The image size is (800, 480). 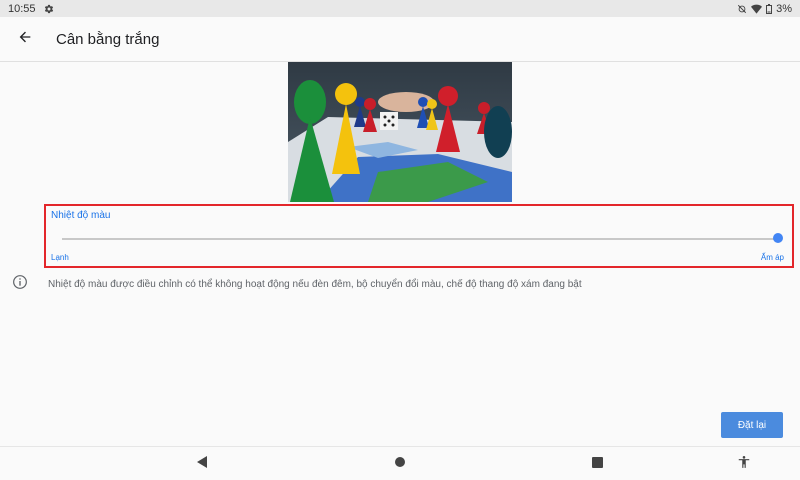 I want to click on slider-min-label: Lạnh, so click(x=60, y=257).